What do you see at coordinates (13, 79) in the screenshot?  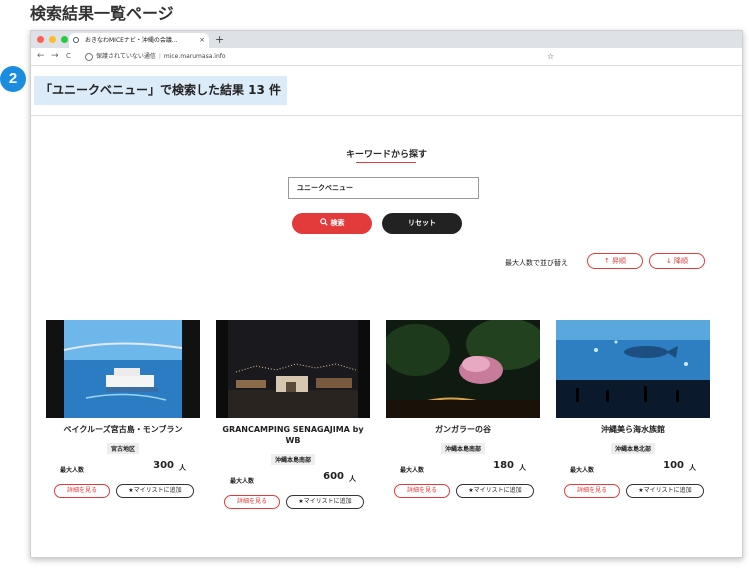 I see `step-number-badge: 2` at bounding box center [13, 79].